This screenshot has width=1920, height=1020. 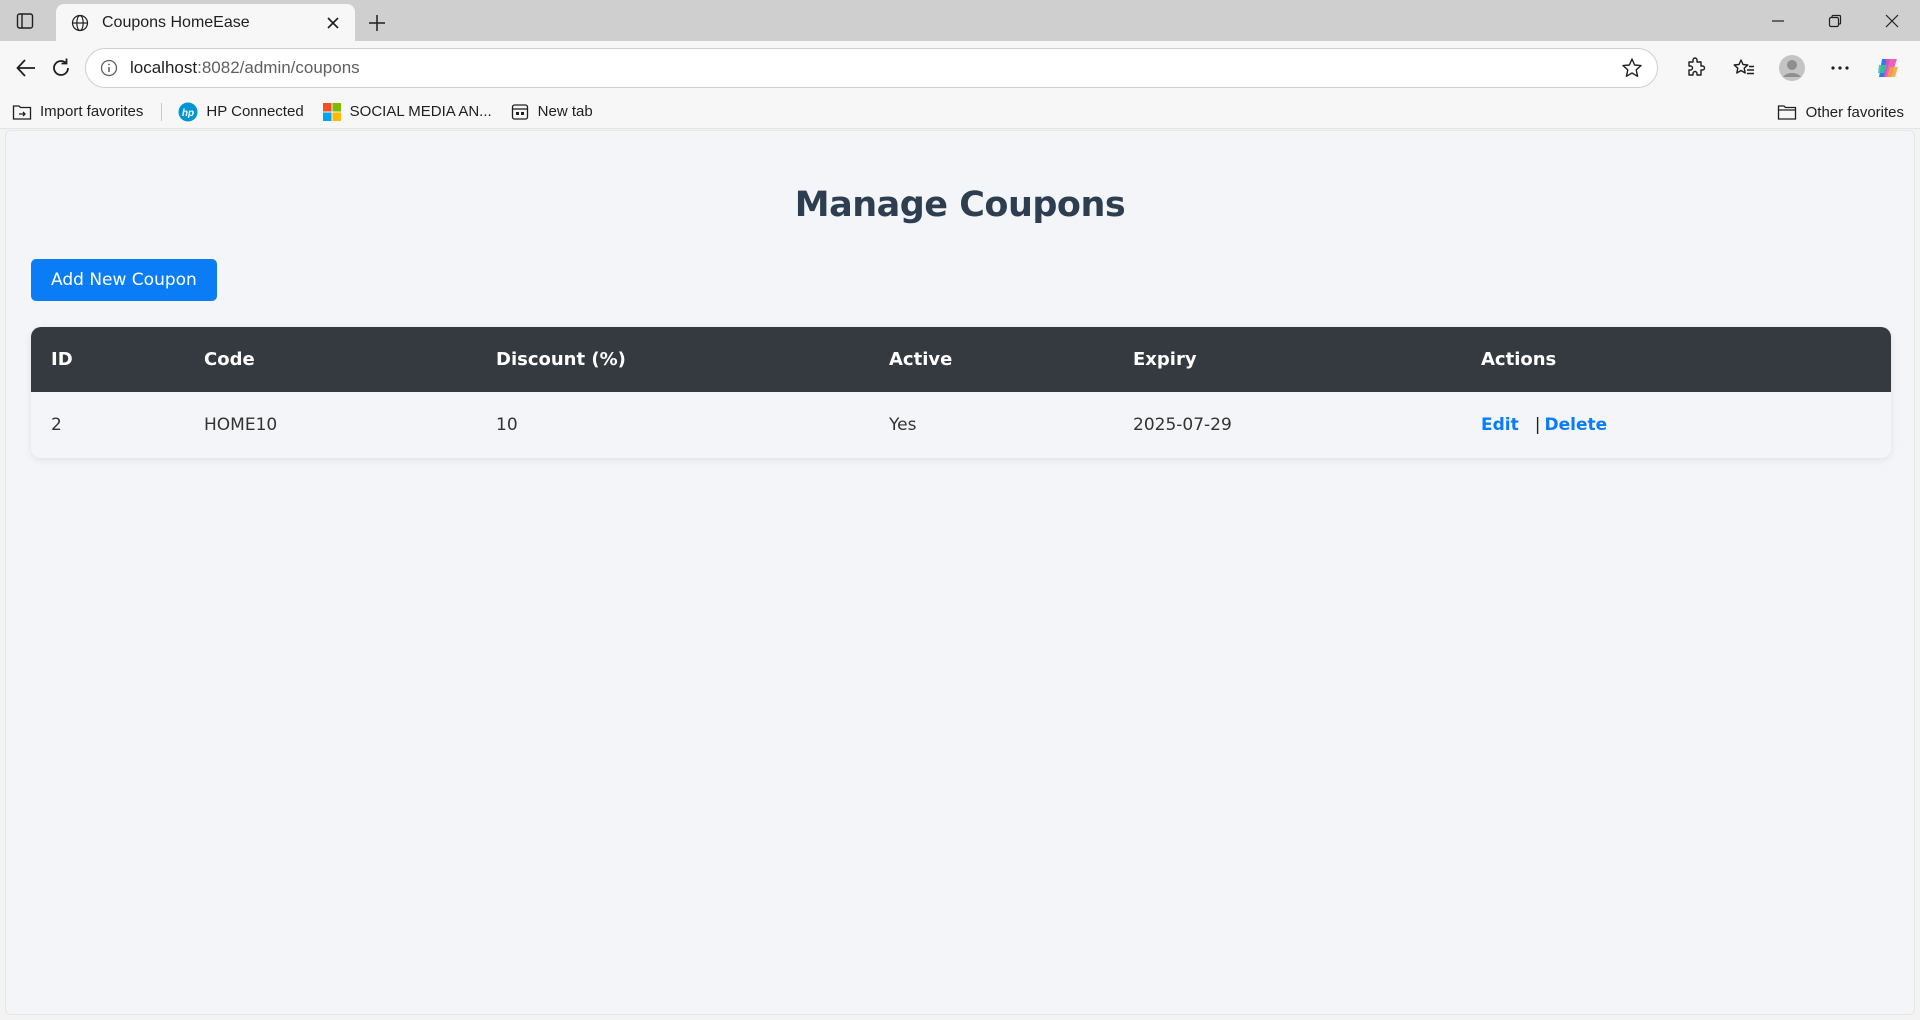 What do you see at coordinates (1787, 112) in the screenshot?
I see `folder-icon` at bounding box center [1787, 112].